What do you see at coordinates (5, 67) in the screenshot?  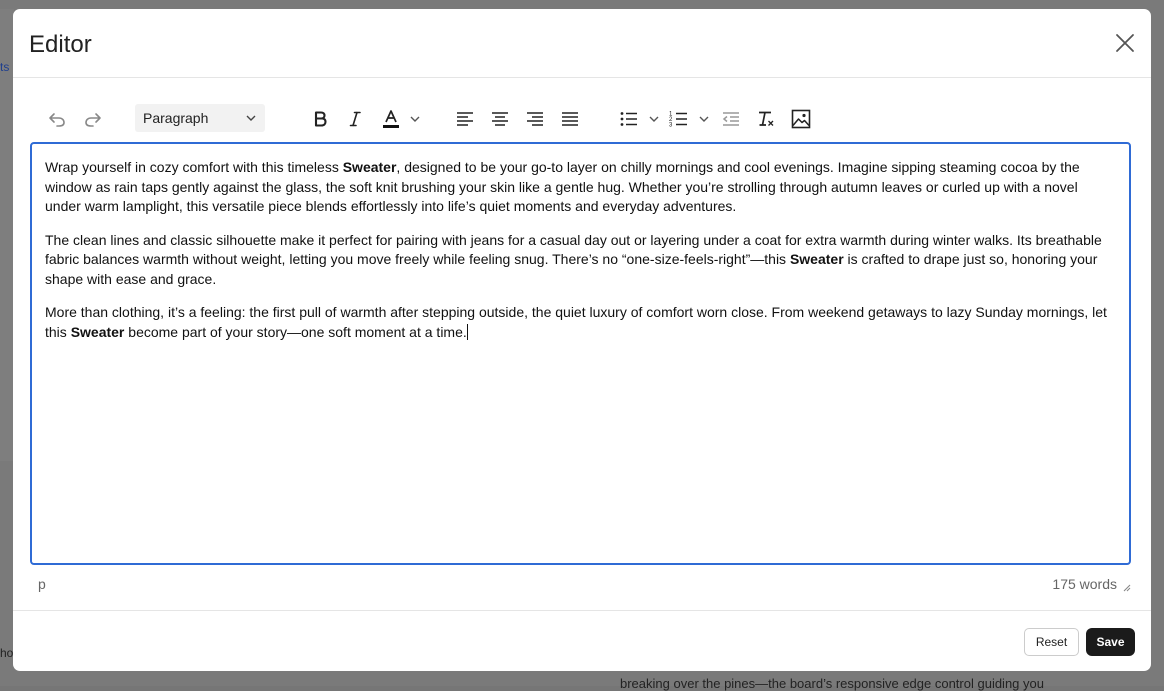 I see `background-link: ts` at bounding box center [5, 67].